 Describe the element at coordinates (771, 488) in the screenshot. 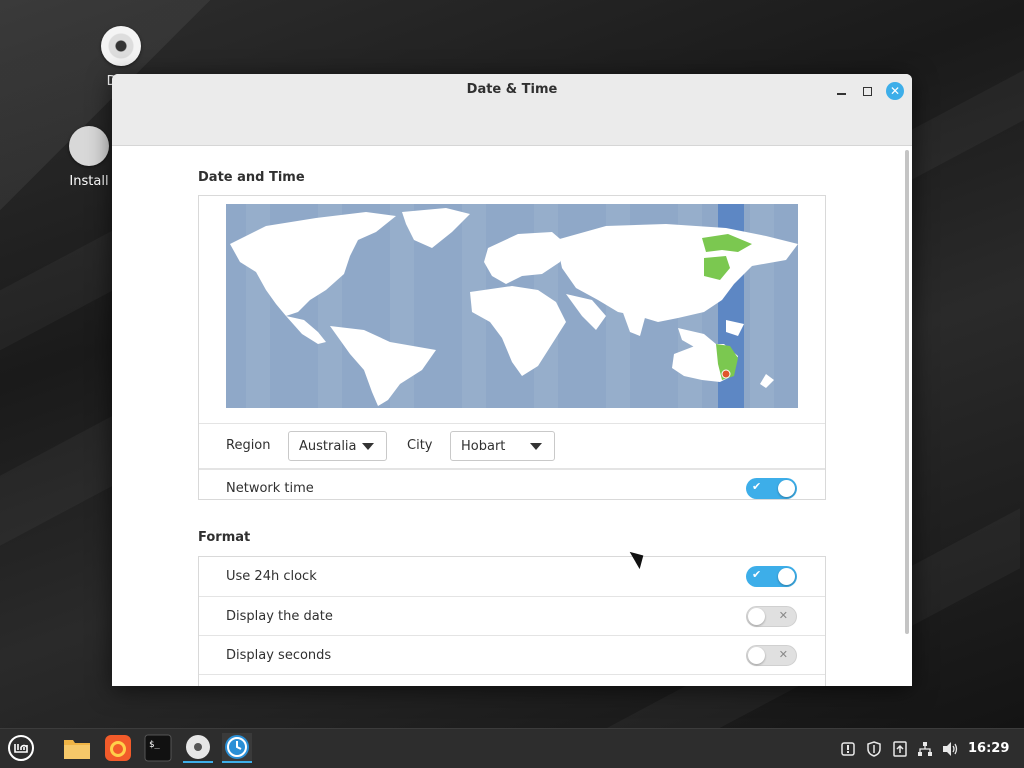

I see `network-time-toggle: ✔` at that location.